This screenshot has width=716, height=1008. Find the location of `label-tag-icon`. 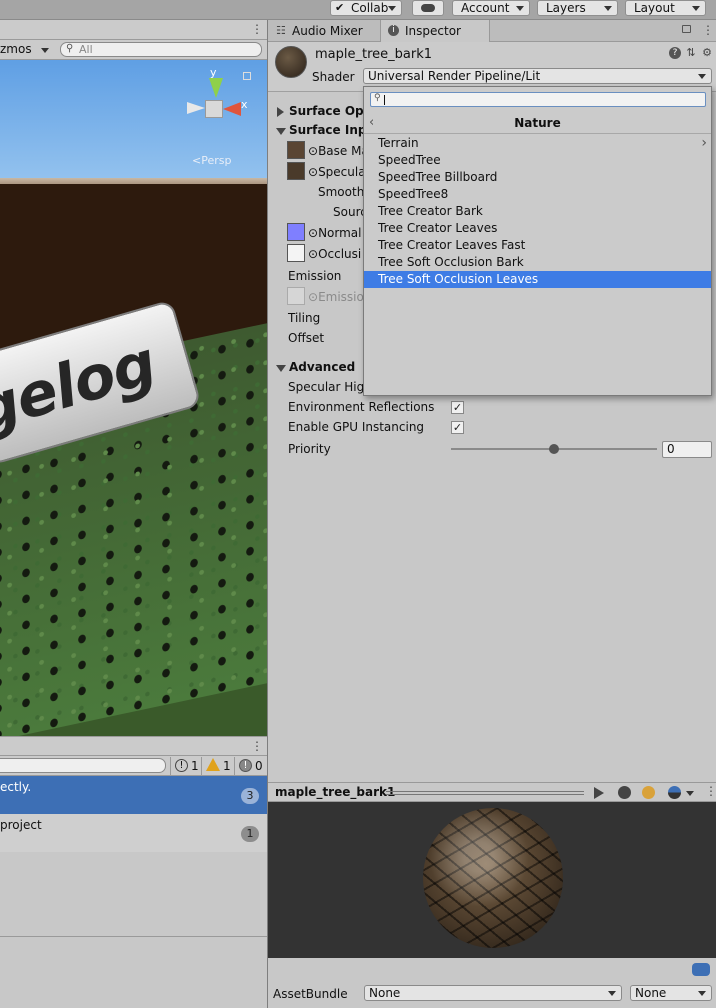

label-tag-icon is located at coordinates (701, 969).